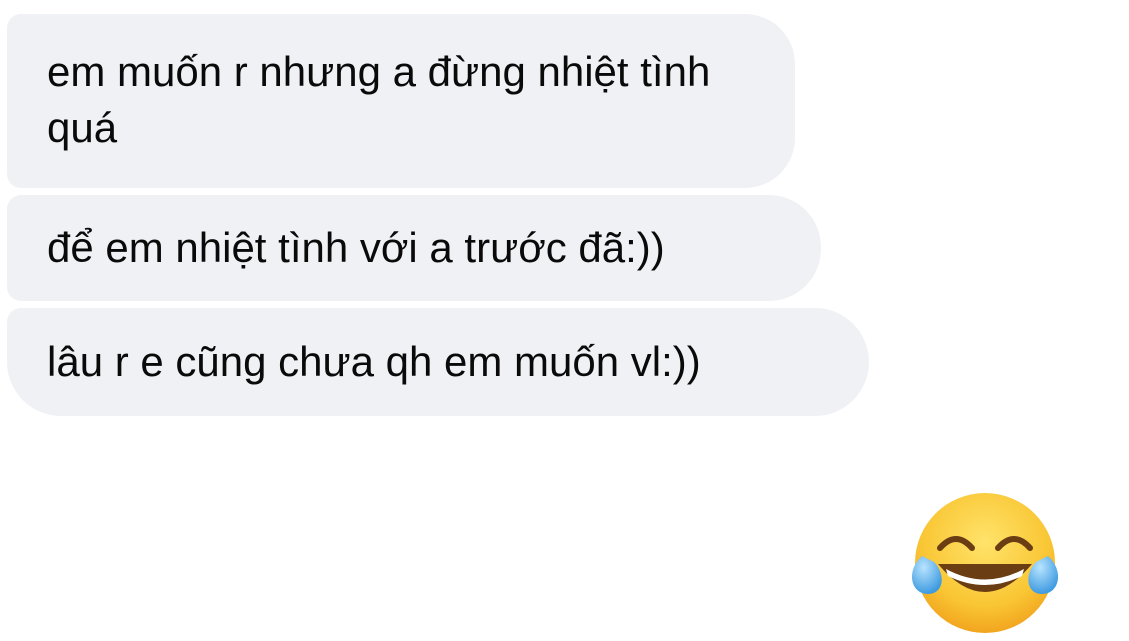  I want to click on message-text: lâu r e cũng chưa qh em muốn vl:)), so click(374, 361).